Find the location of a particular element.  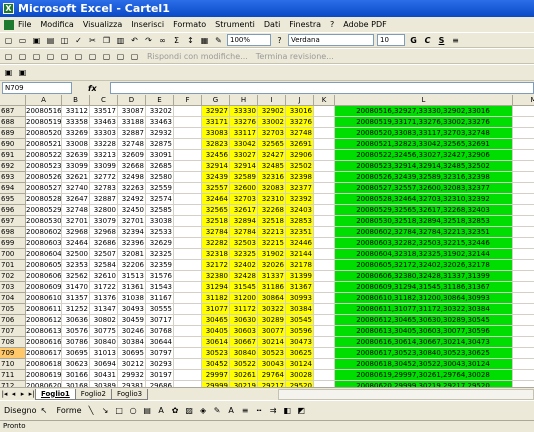

menu-data: Dati is located at coordinates (272, 24).